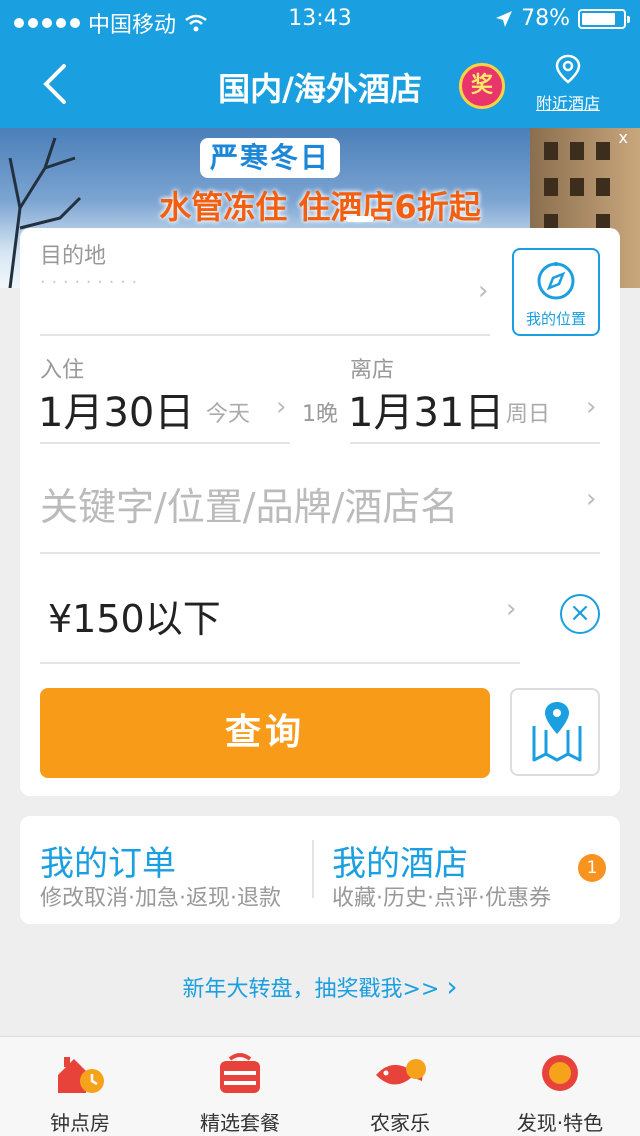  Describe the element at coordinates (400, 1092) in the screenshot. I see `tab-farm-stay: 农家乐` at that location.